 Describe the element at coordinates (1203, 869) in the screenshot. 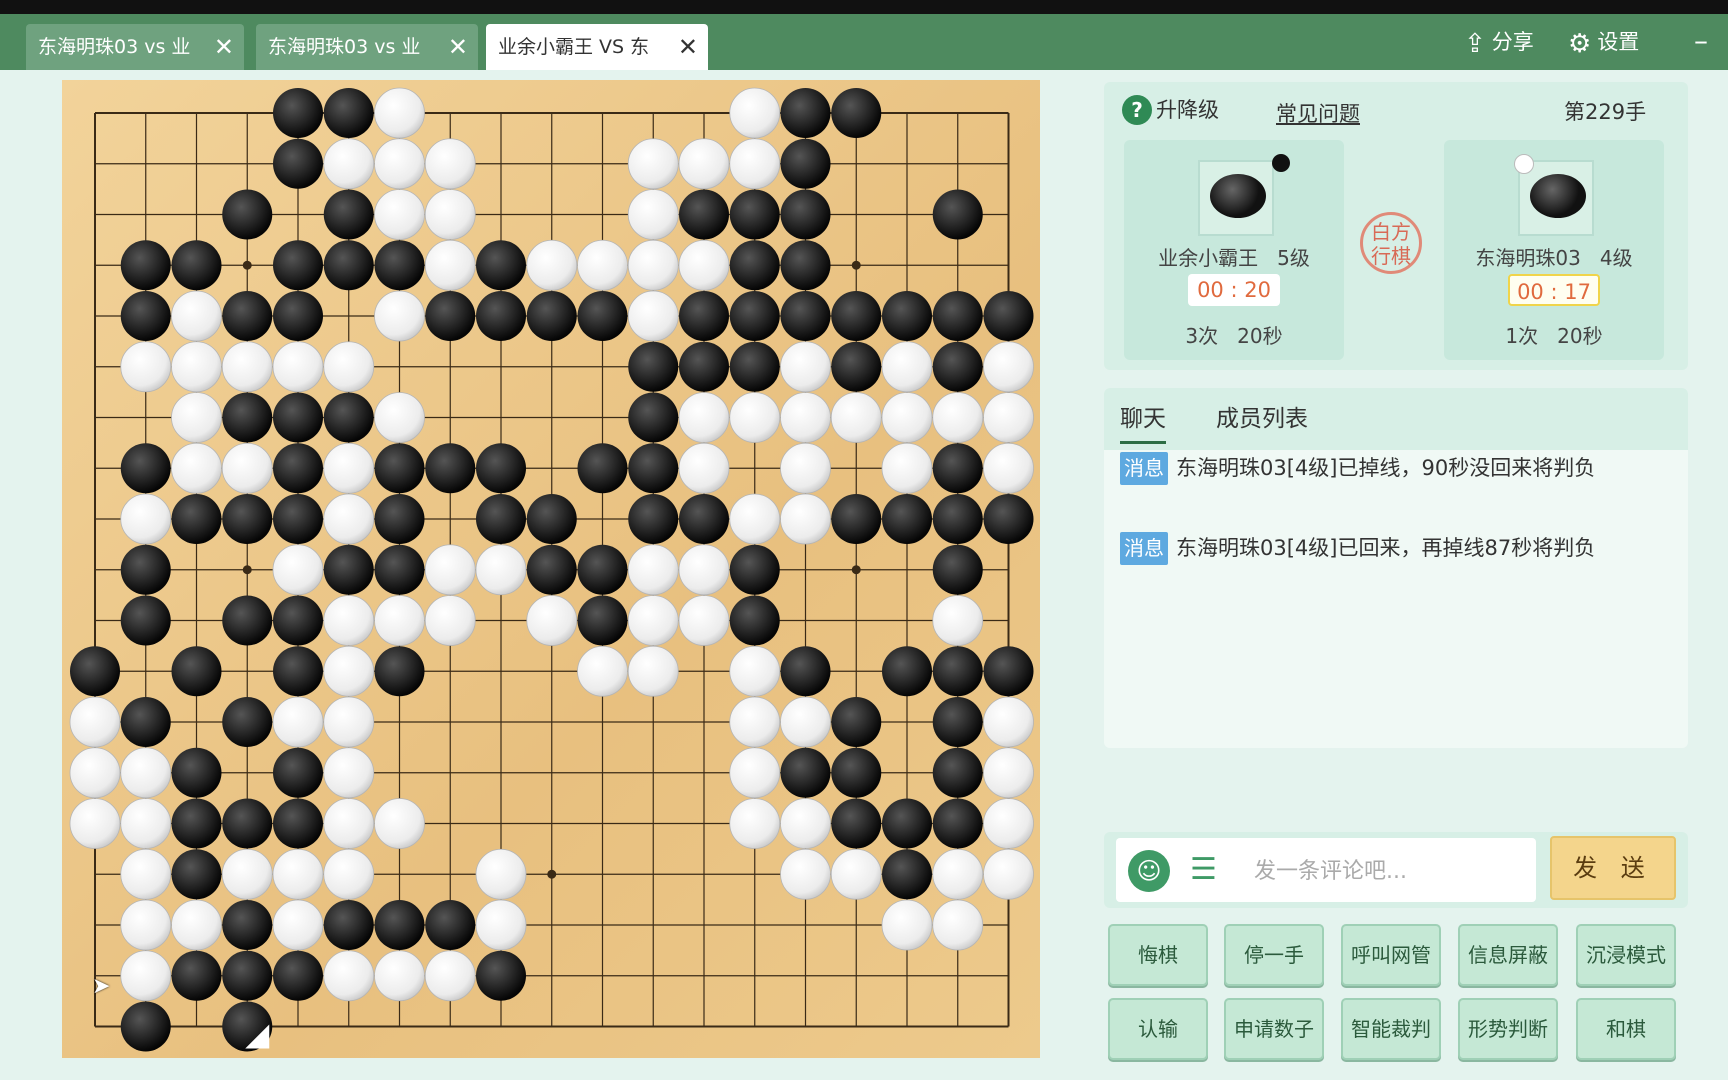

I see `list-icon: ☰` at that location.